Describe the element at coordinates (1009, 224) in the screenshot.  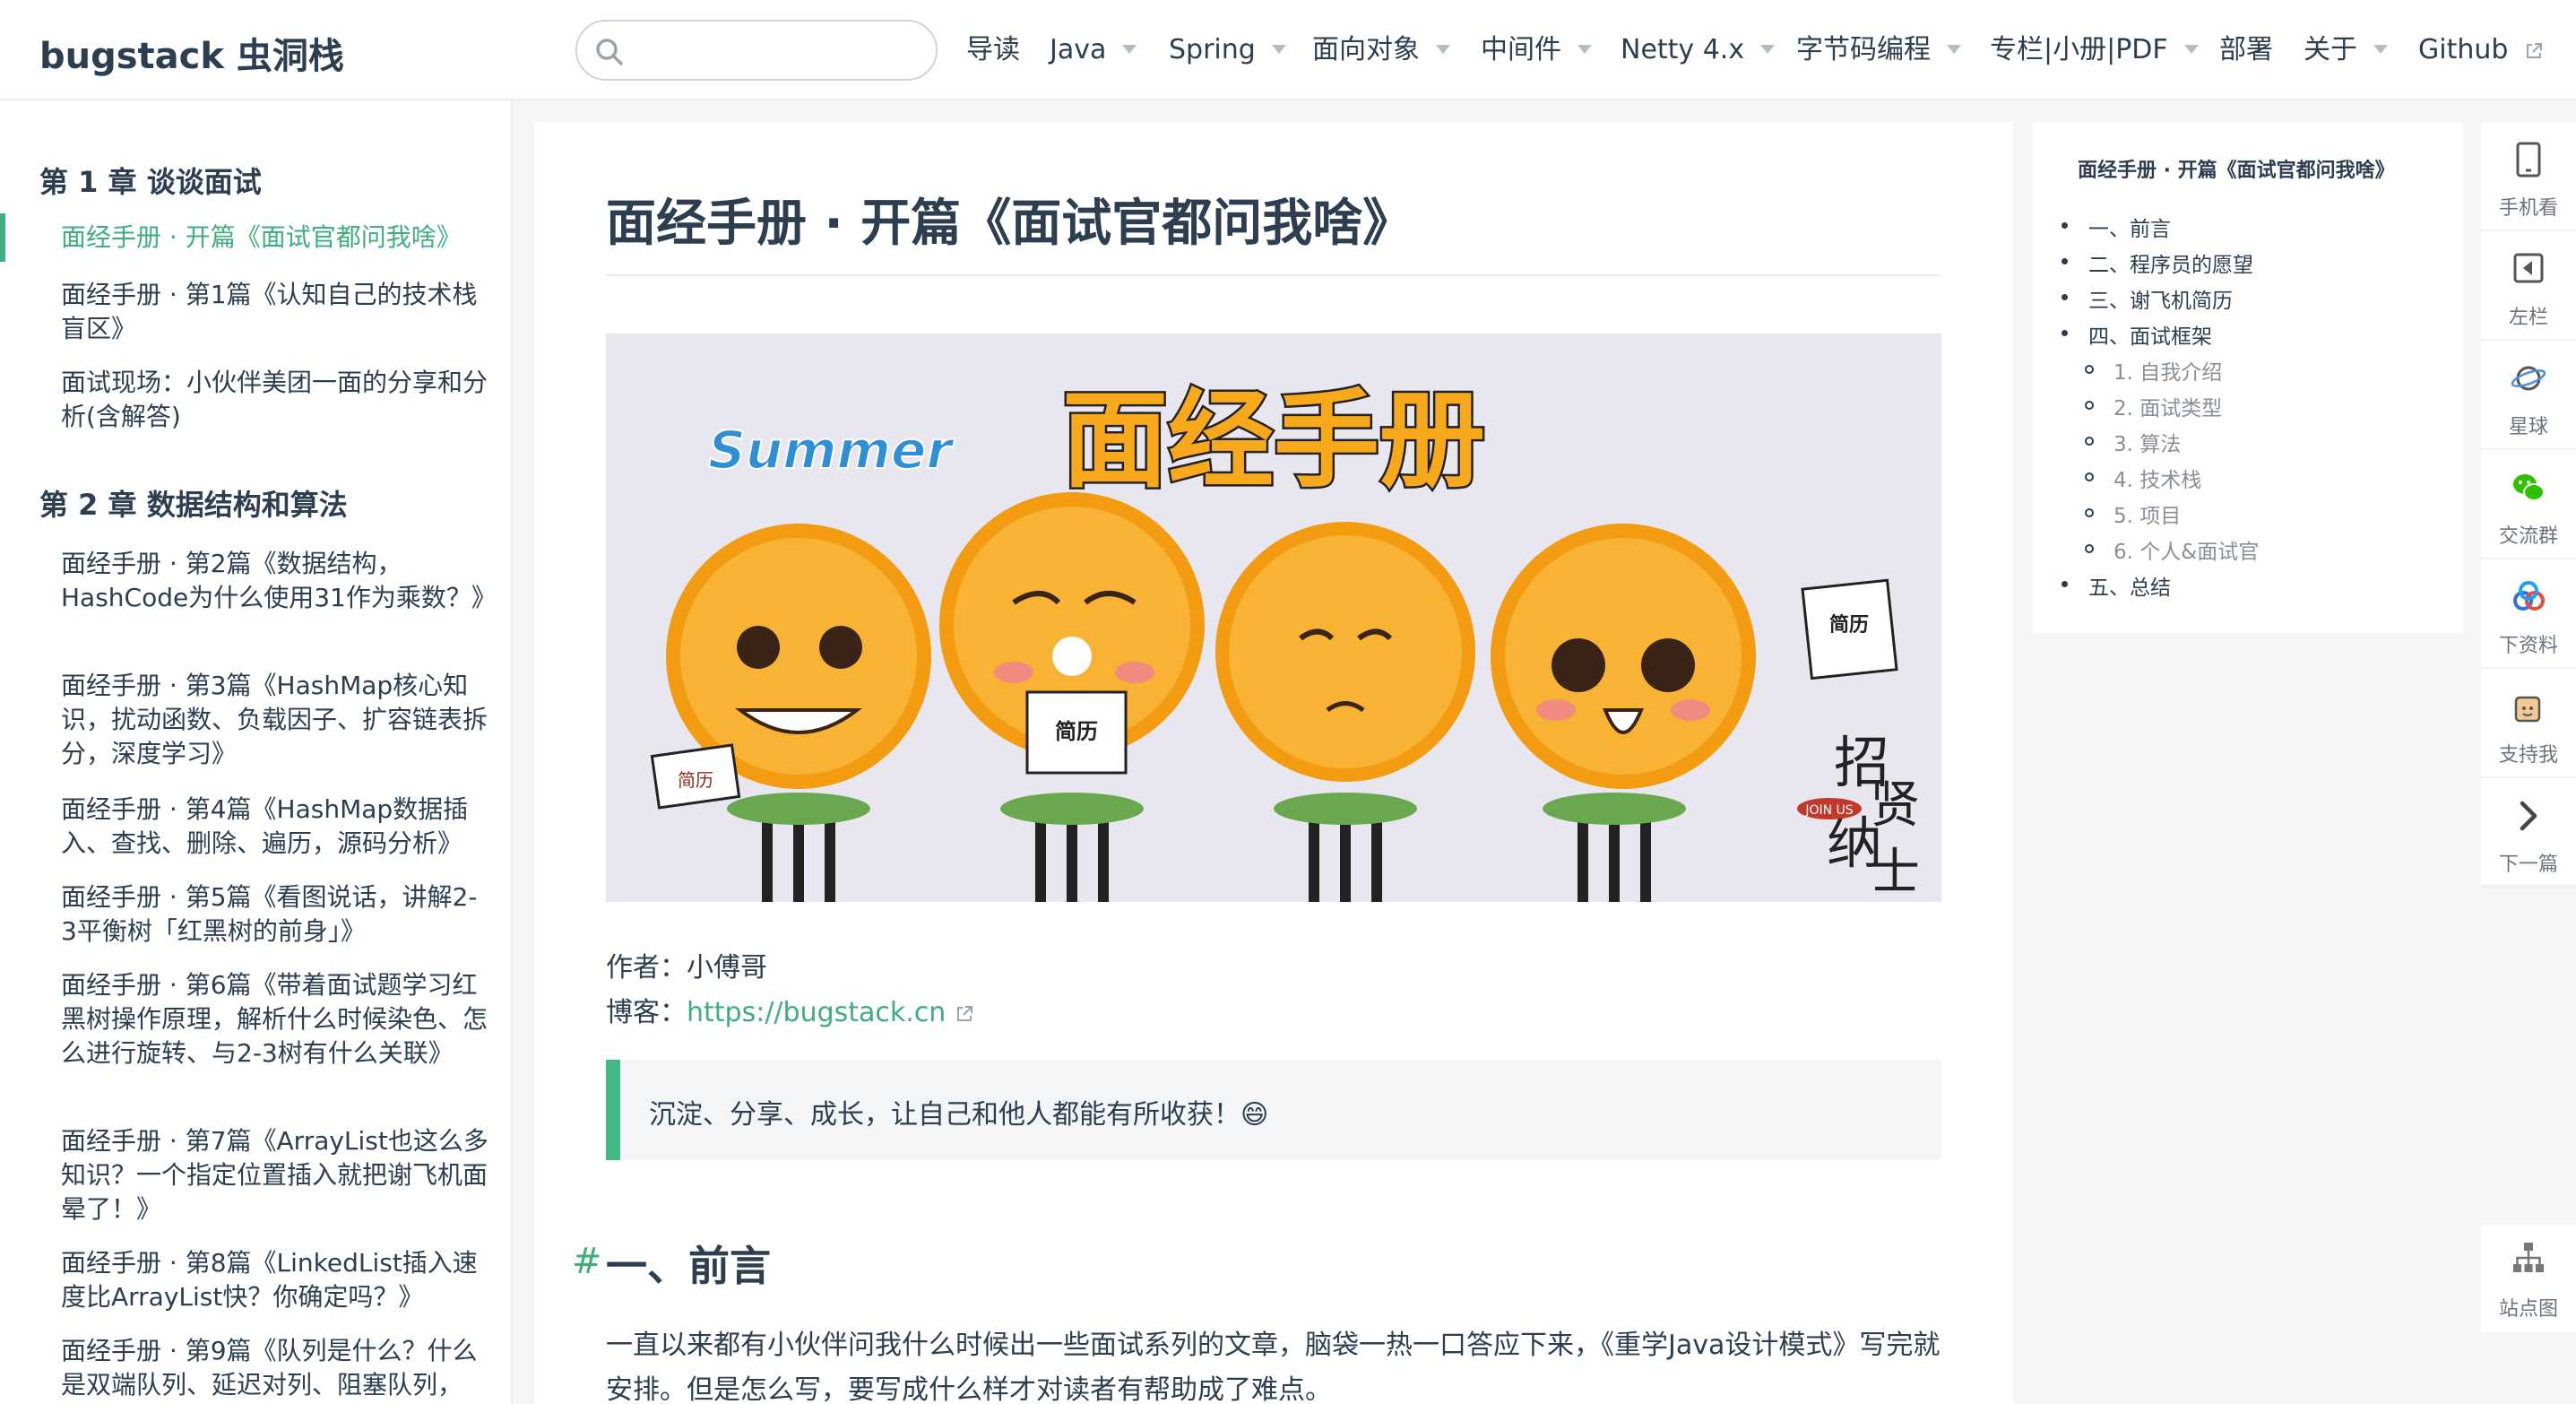
I see `page-title: 面经手册 · 开篇《面试官都问我啥》` at that location.